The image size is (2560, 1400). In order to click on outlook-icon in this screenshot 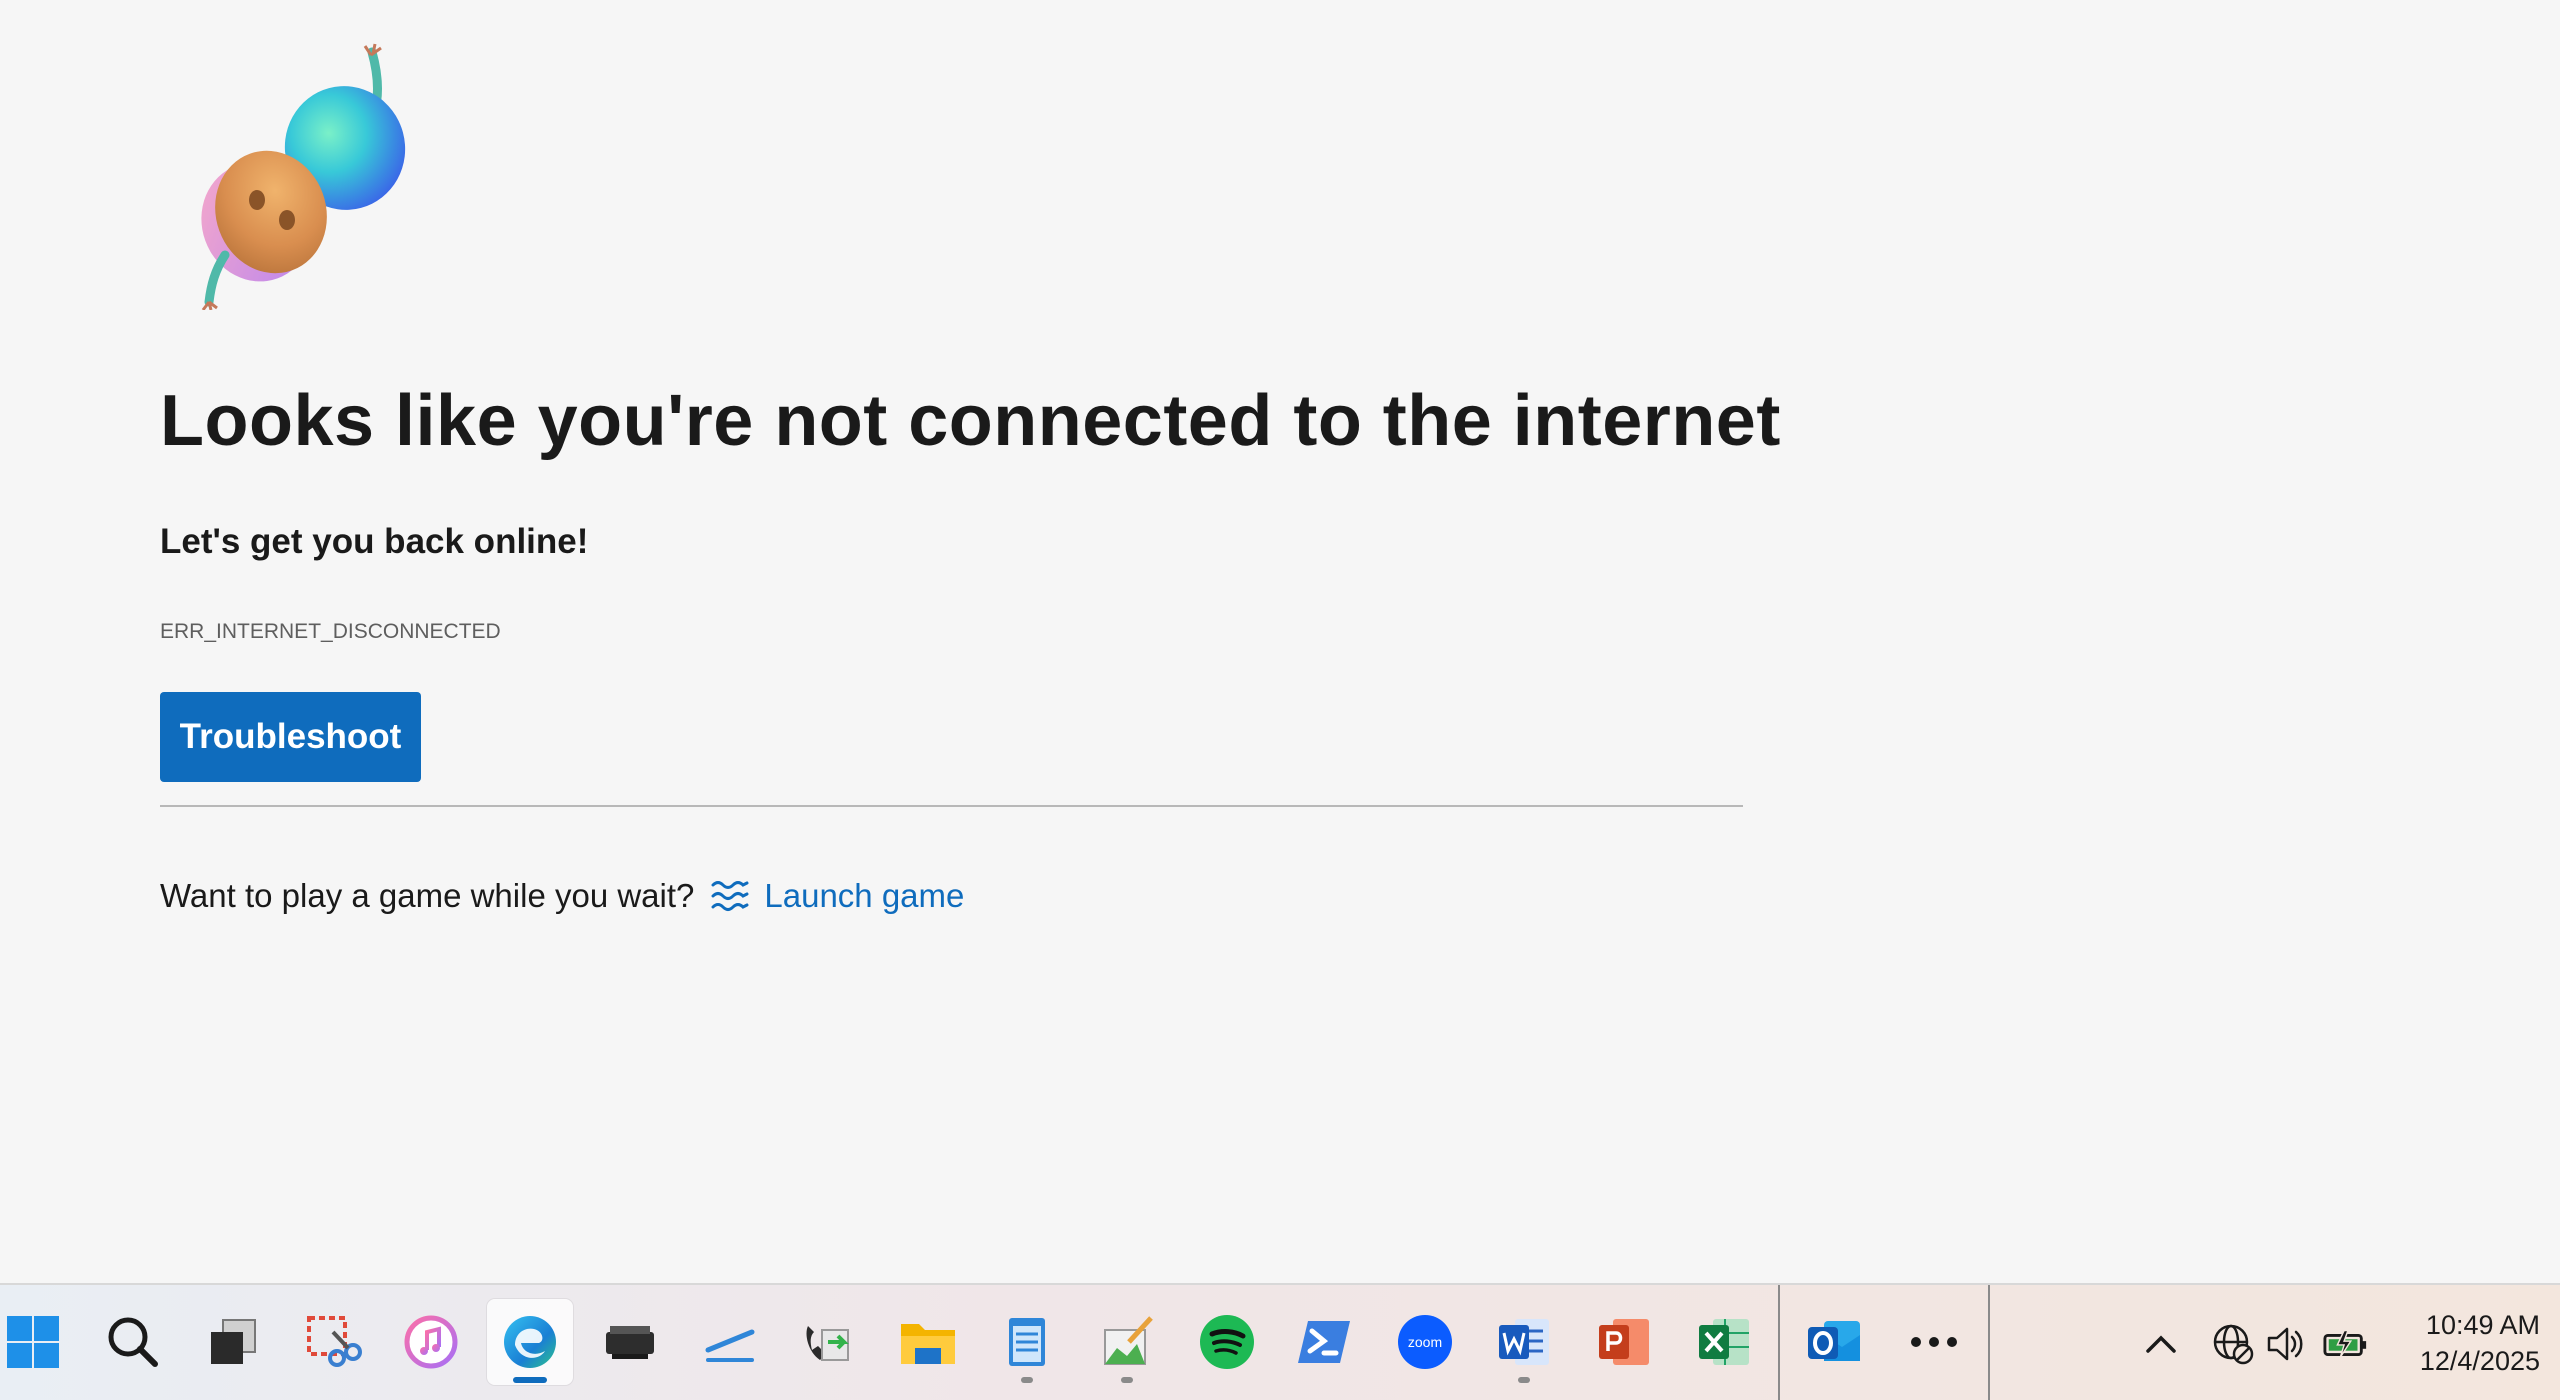, I will do `click(1834, 1342)`.